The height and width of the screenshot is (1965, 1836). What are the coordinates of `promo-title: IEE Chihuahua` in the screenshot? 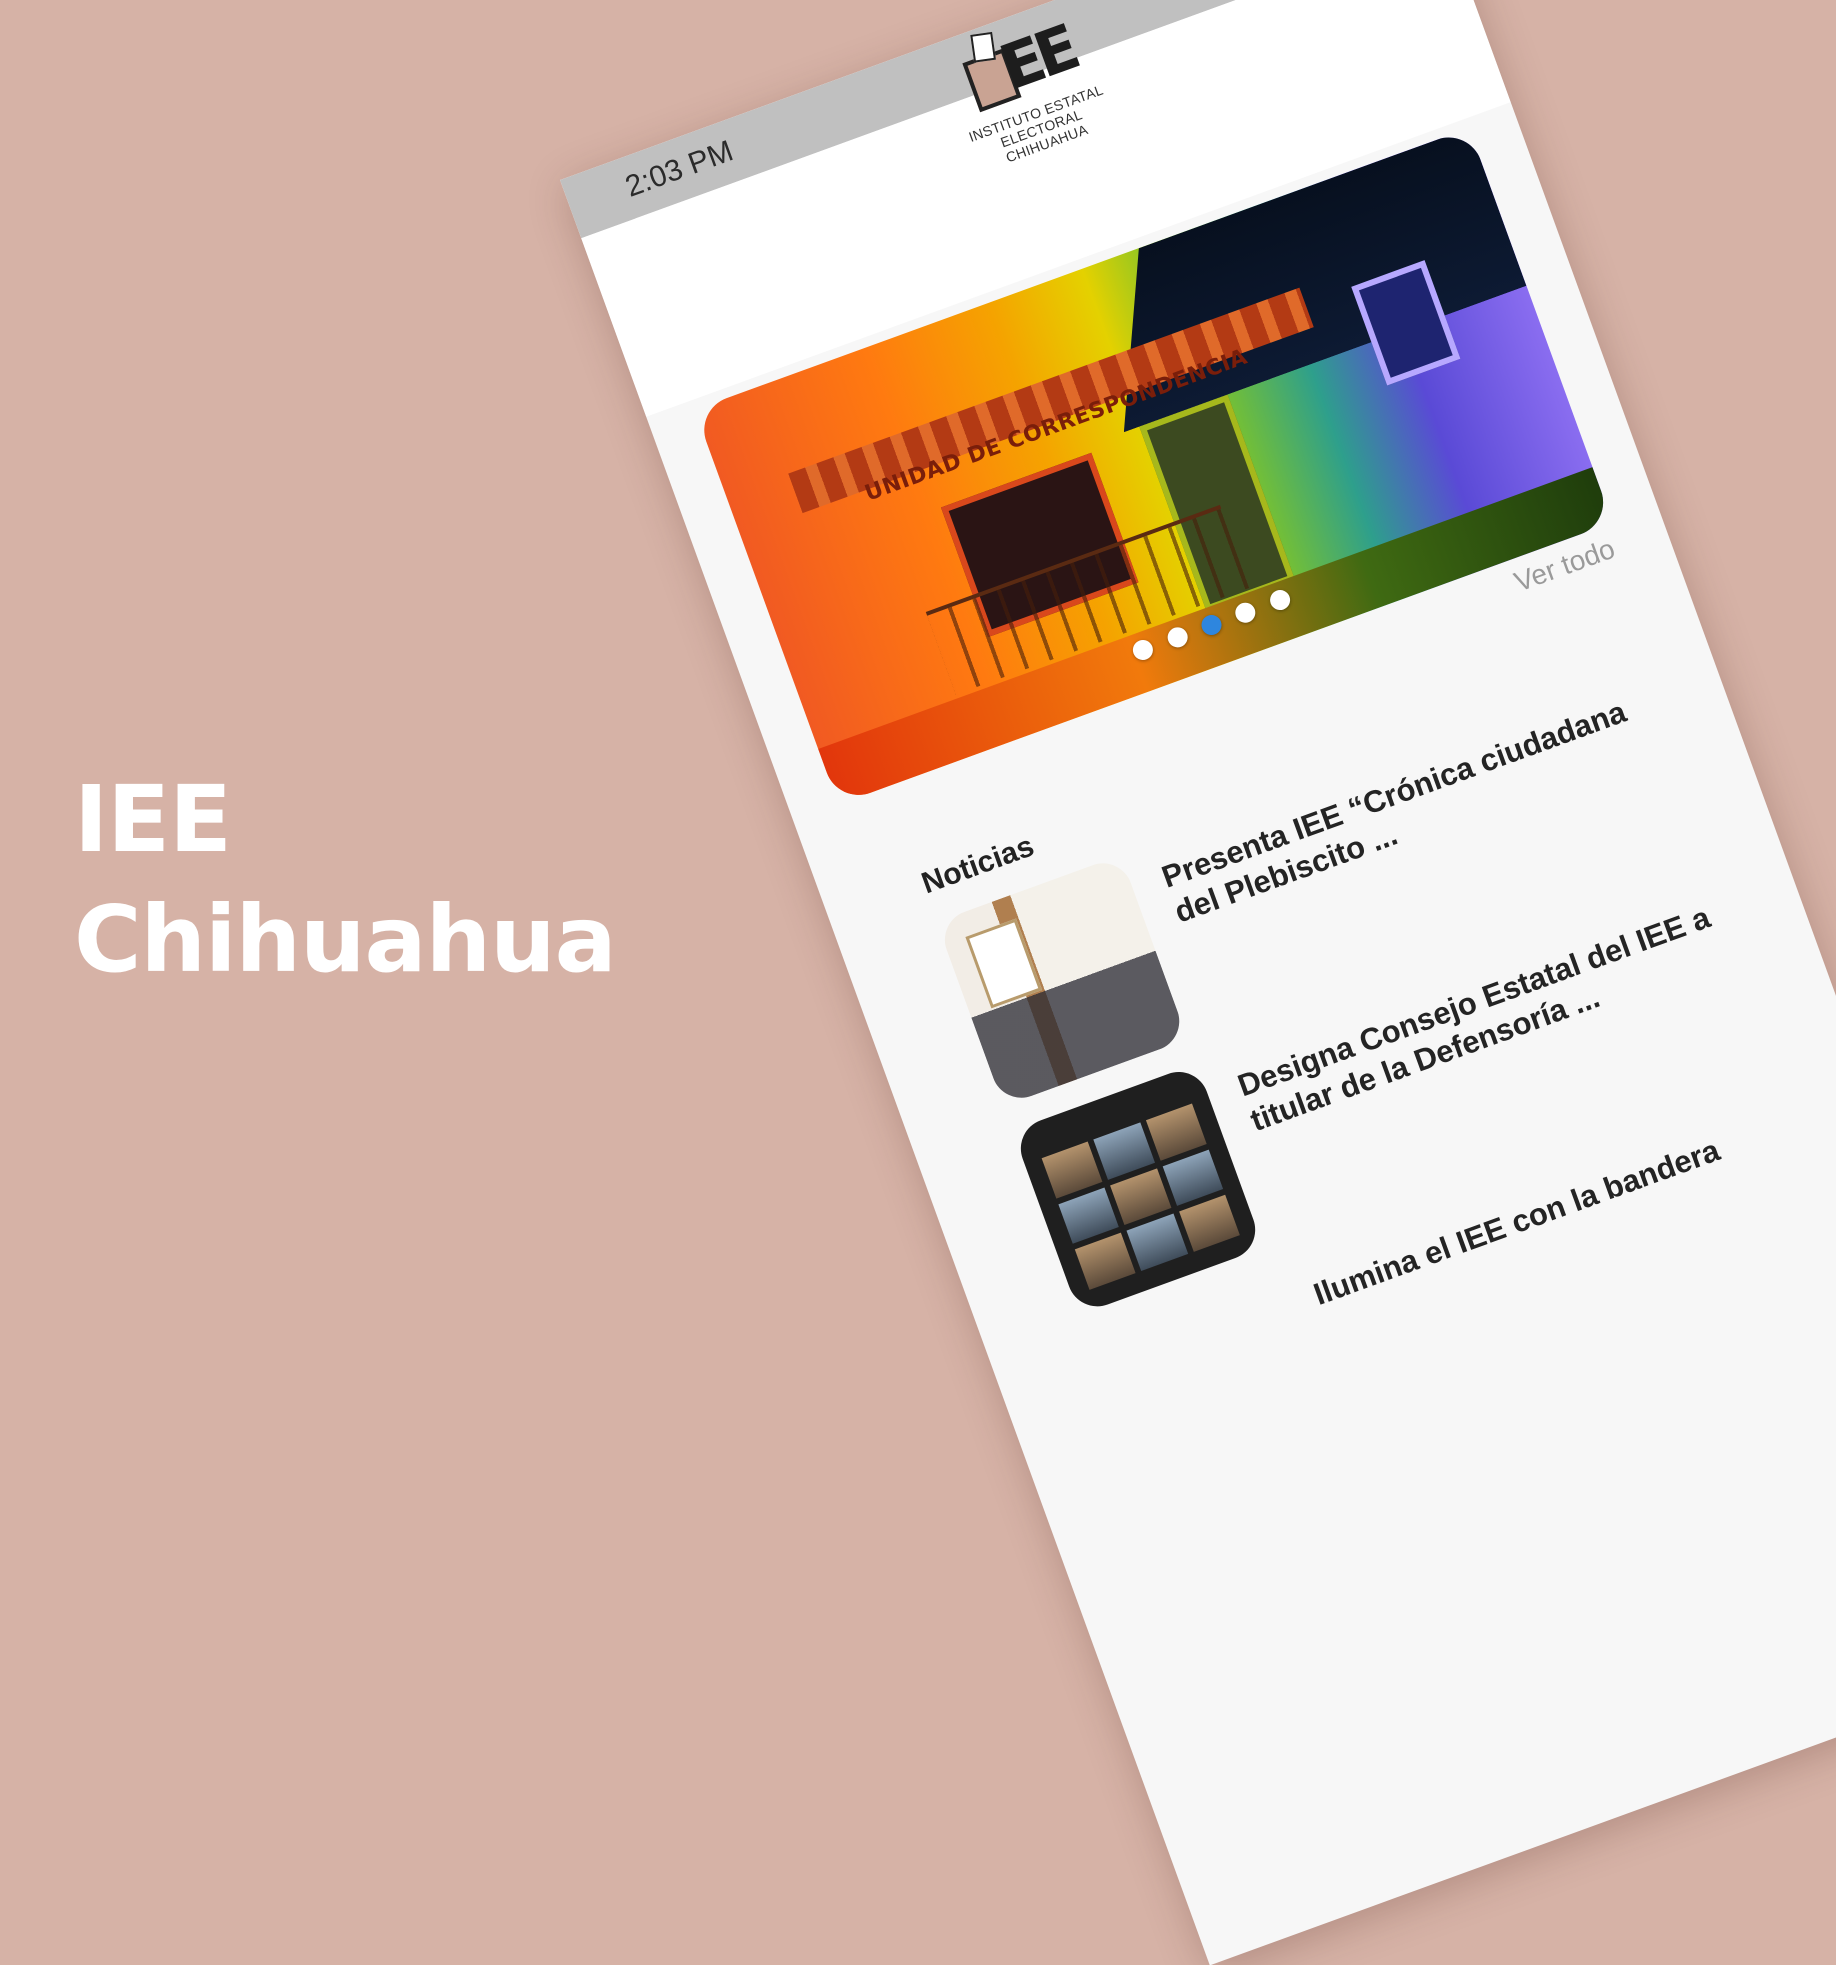 It's located at (345, 880).